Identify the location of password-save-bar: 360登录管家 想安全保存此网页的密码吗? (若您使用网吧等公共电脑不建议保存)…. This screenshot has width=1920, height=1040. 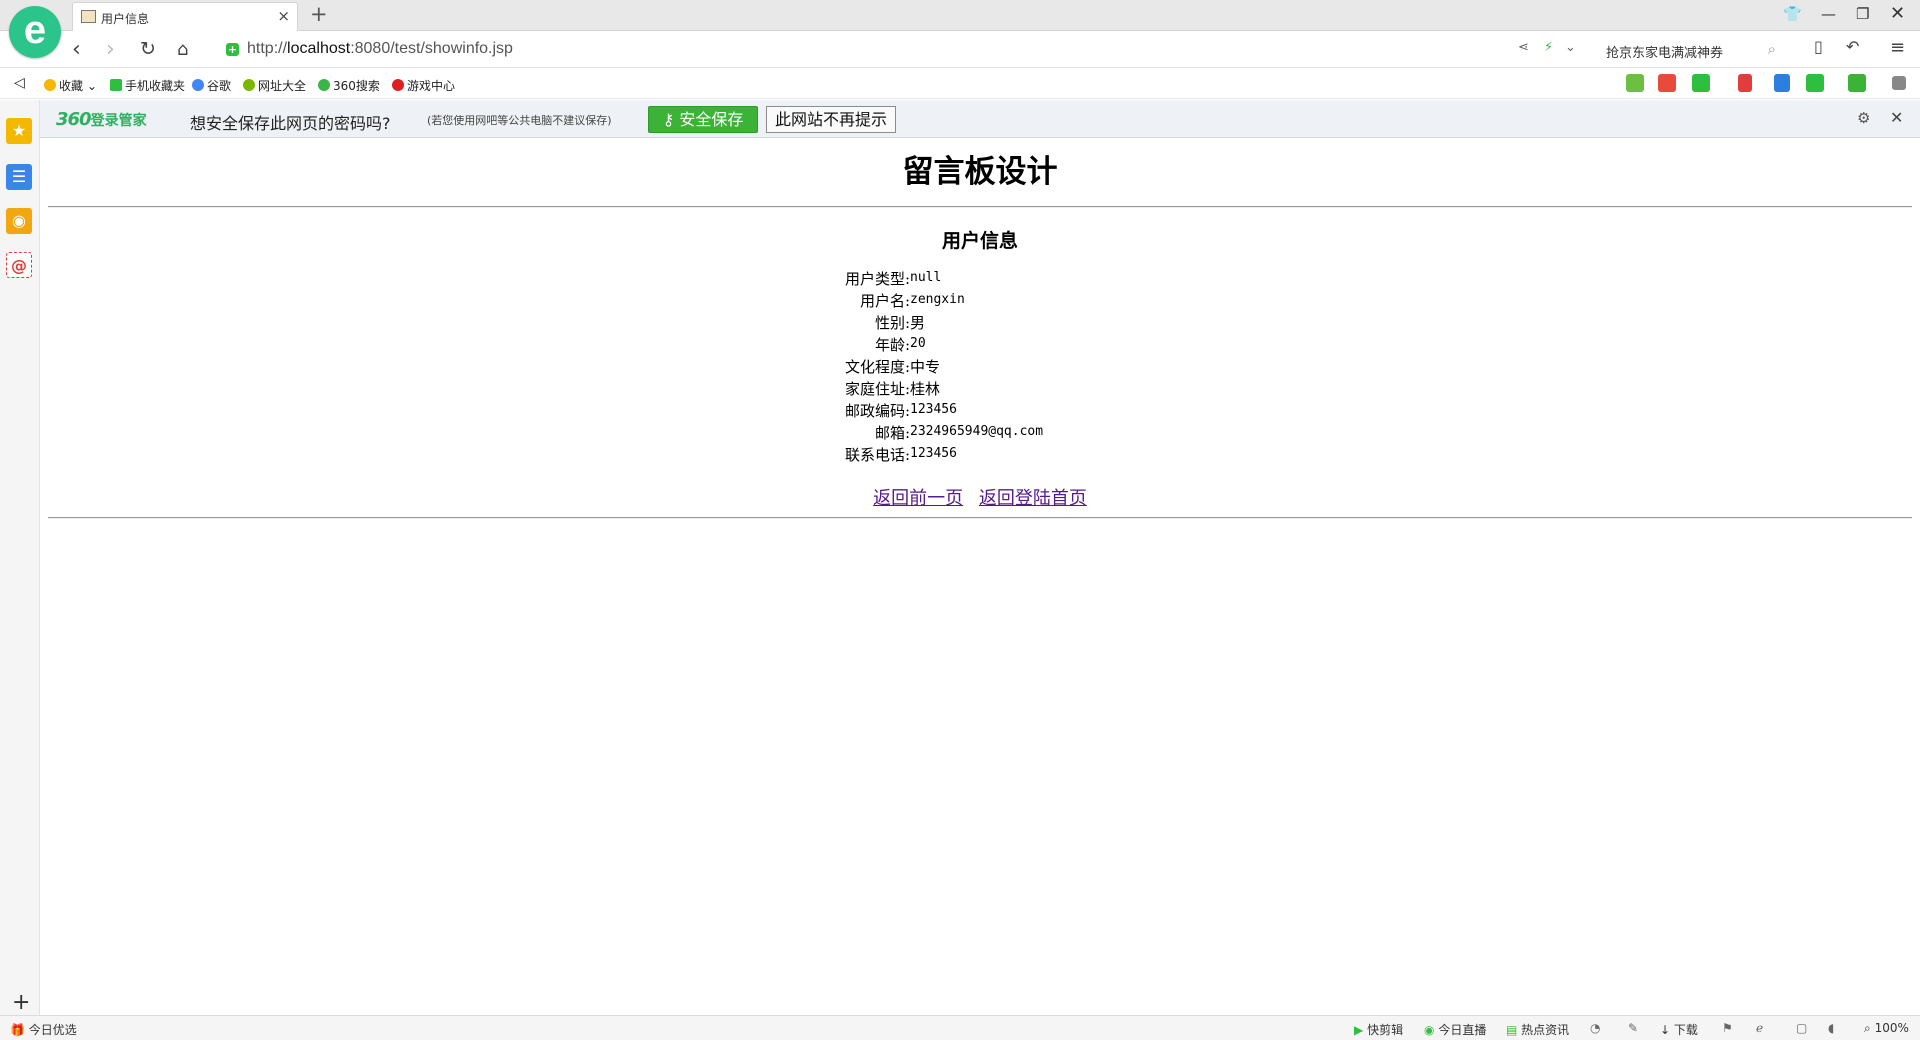
(980, 119).